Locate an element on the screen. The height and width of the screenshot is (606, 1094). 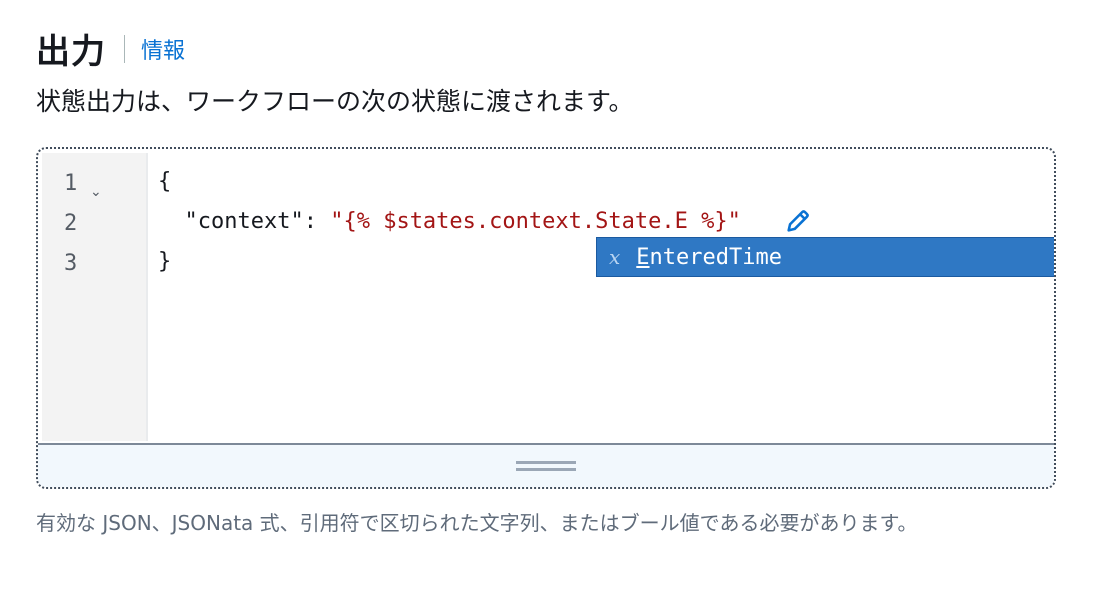
autocomplete-suggestion: x EnteredTime is located at coordinates (825, 257).